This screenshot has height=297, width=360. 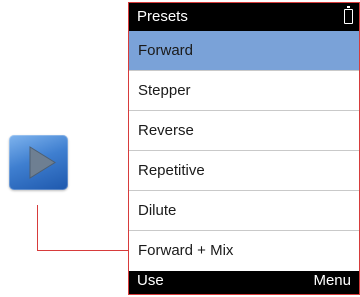 What do you see at coordinates (244, 281) in the screenshot?
I see `softkey-bar: Use Menu` at bounding box center [244, 281].